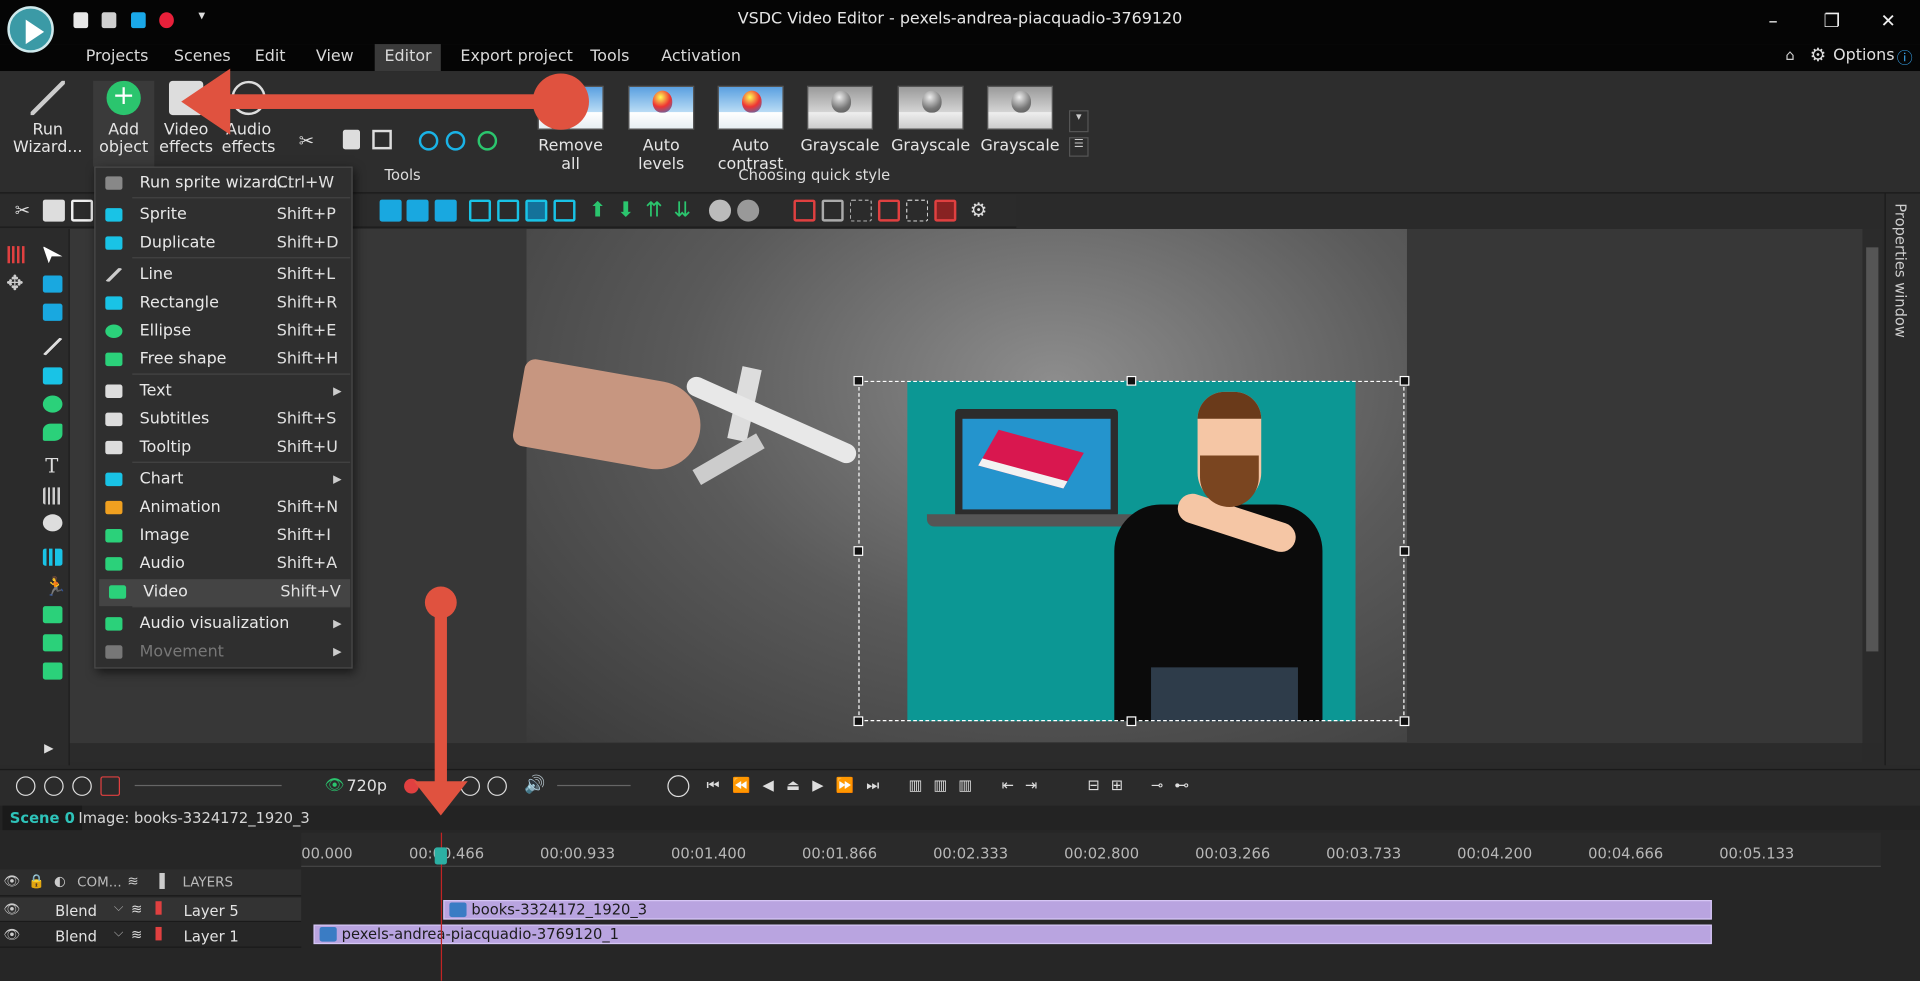 The width and height of the screenshot is (1920, 981). Describe the element at coordinates (1012, 934) in the screenshot. I see `timeline-clip-pexels: pexels-andrea-piacquadio-3769120_1` at that location.